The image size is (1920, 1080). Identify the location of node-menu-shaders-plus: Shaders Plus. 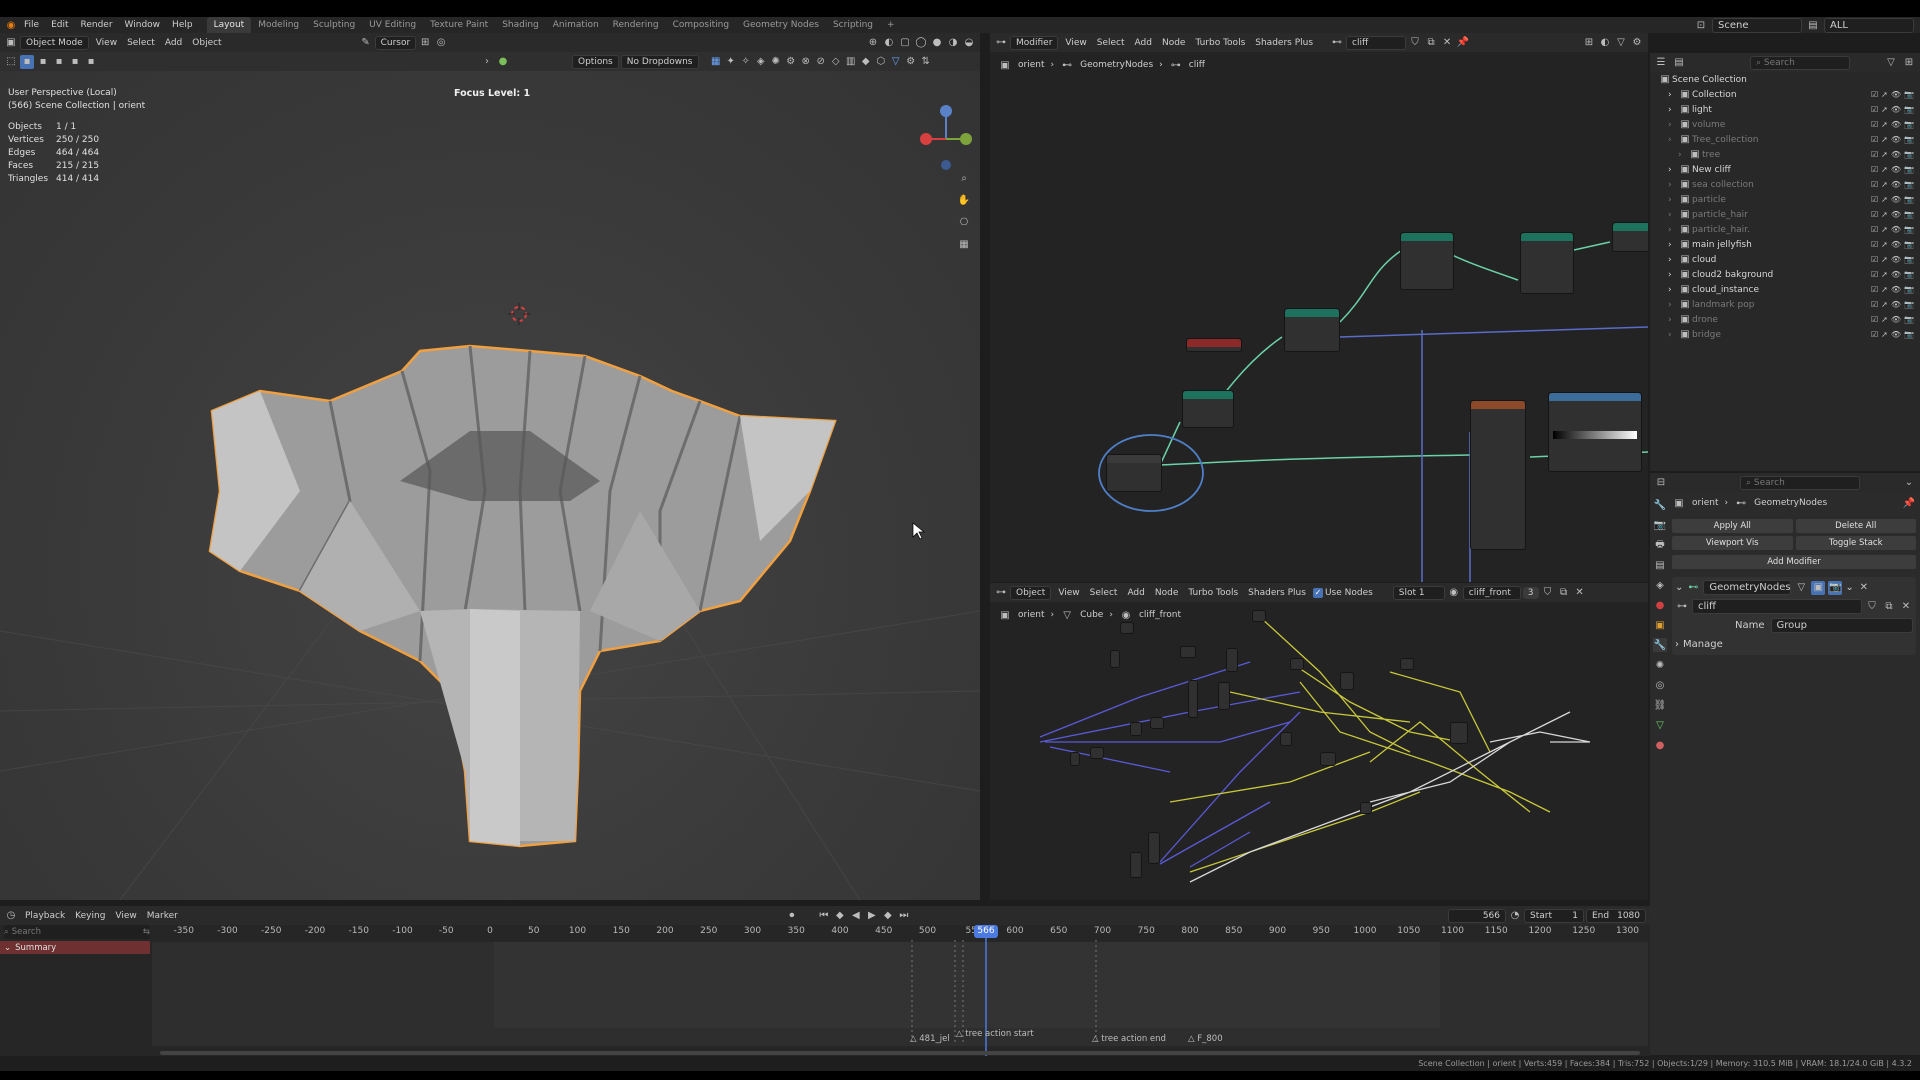
(1284, 43).